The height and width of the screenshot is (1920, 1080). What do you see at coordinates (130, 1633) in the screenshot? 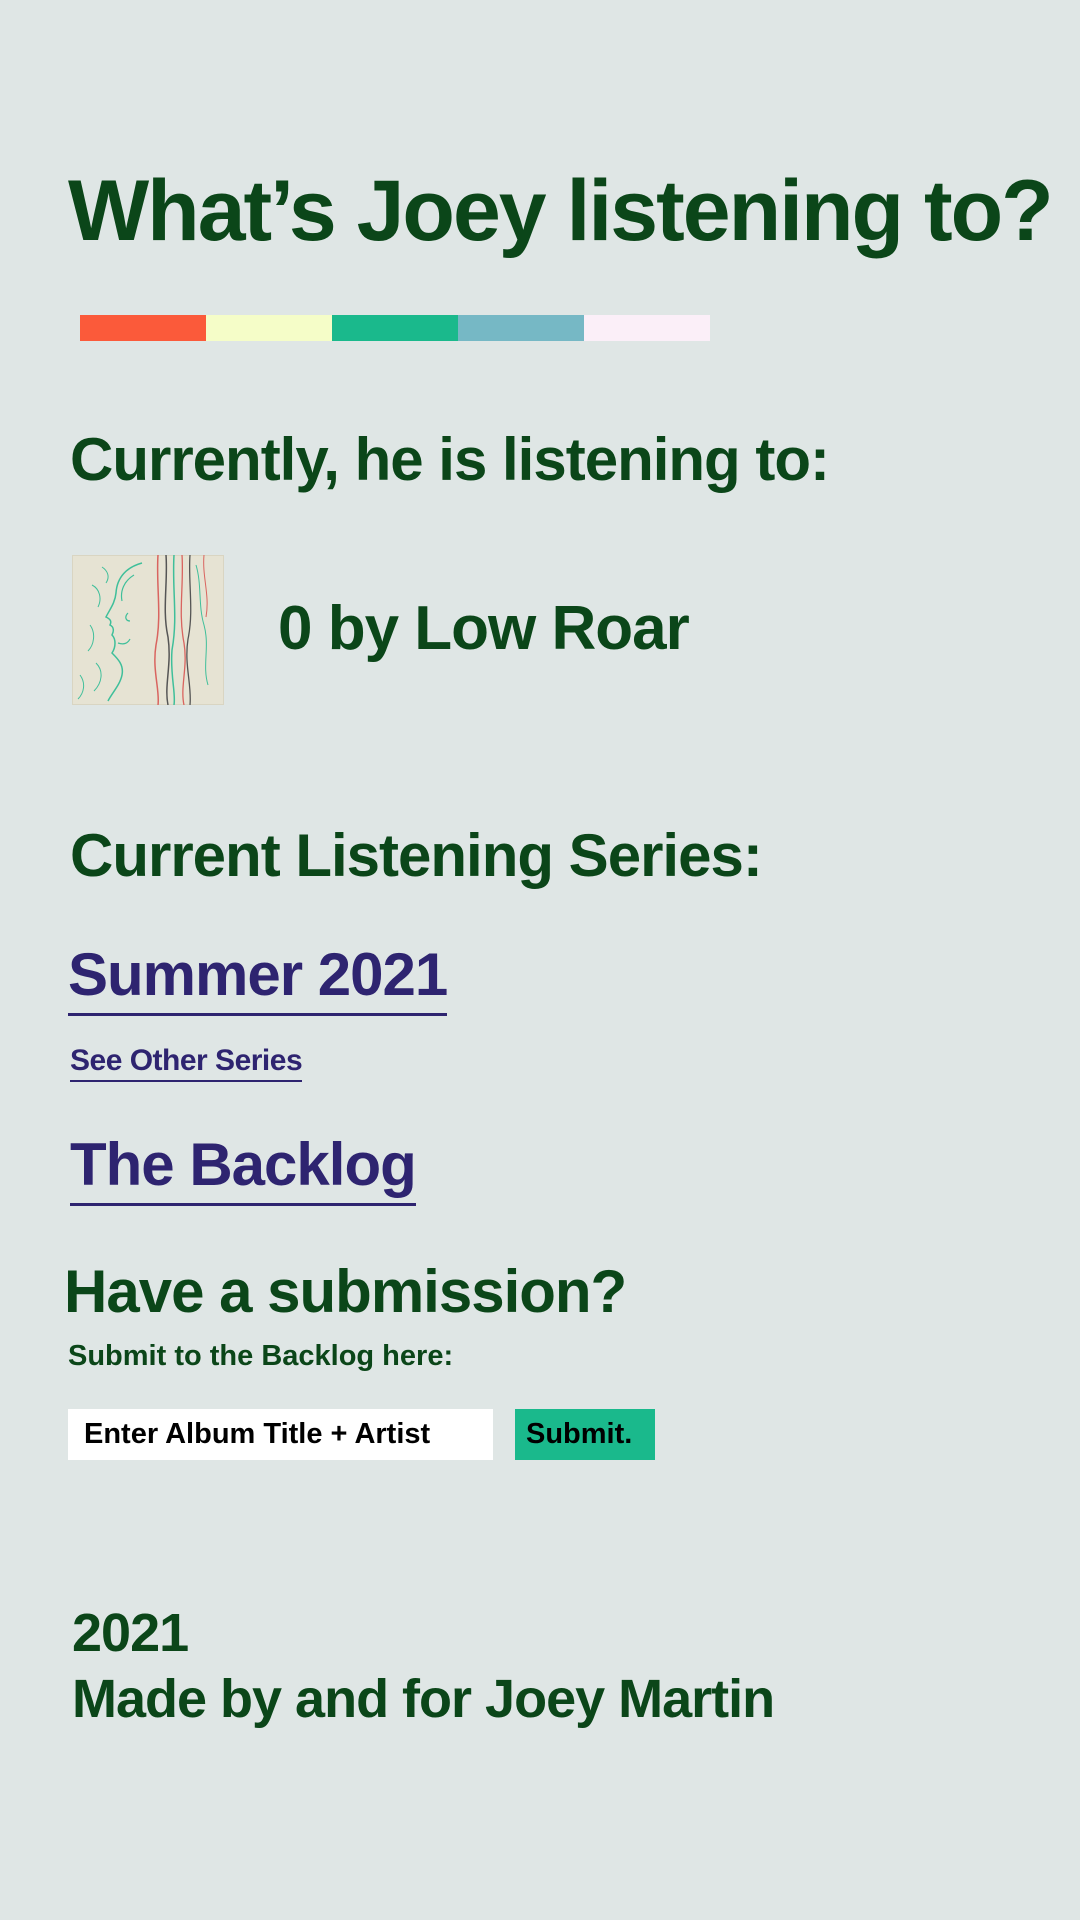
I see `footer-year: 2021` at bounding box center [130, 1633].